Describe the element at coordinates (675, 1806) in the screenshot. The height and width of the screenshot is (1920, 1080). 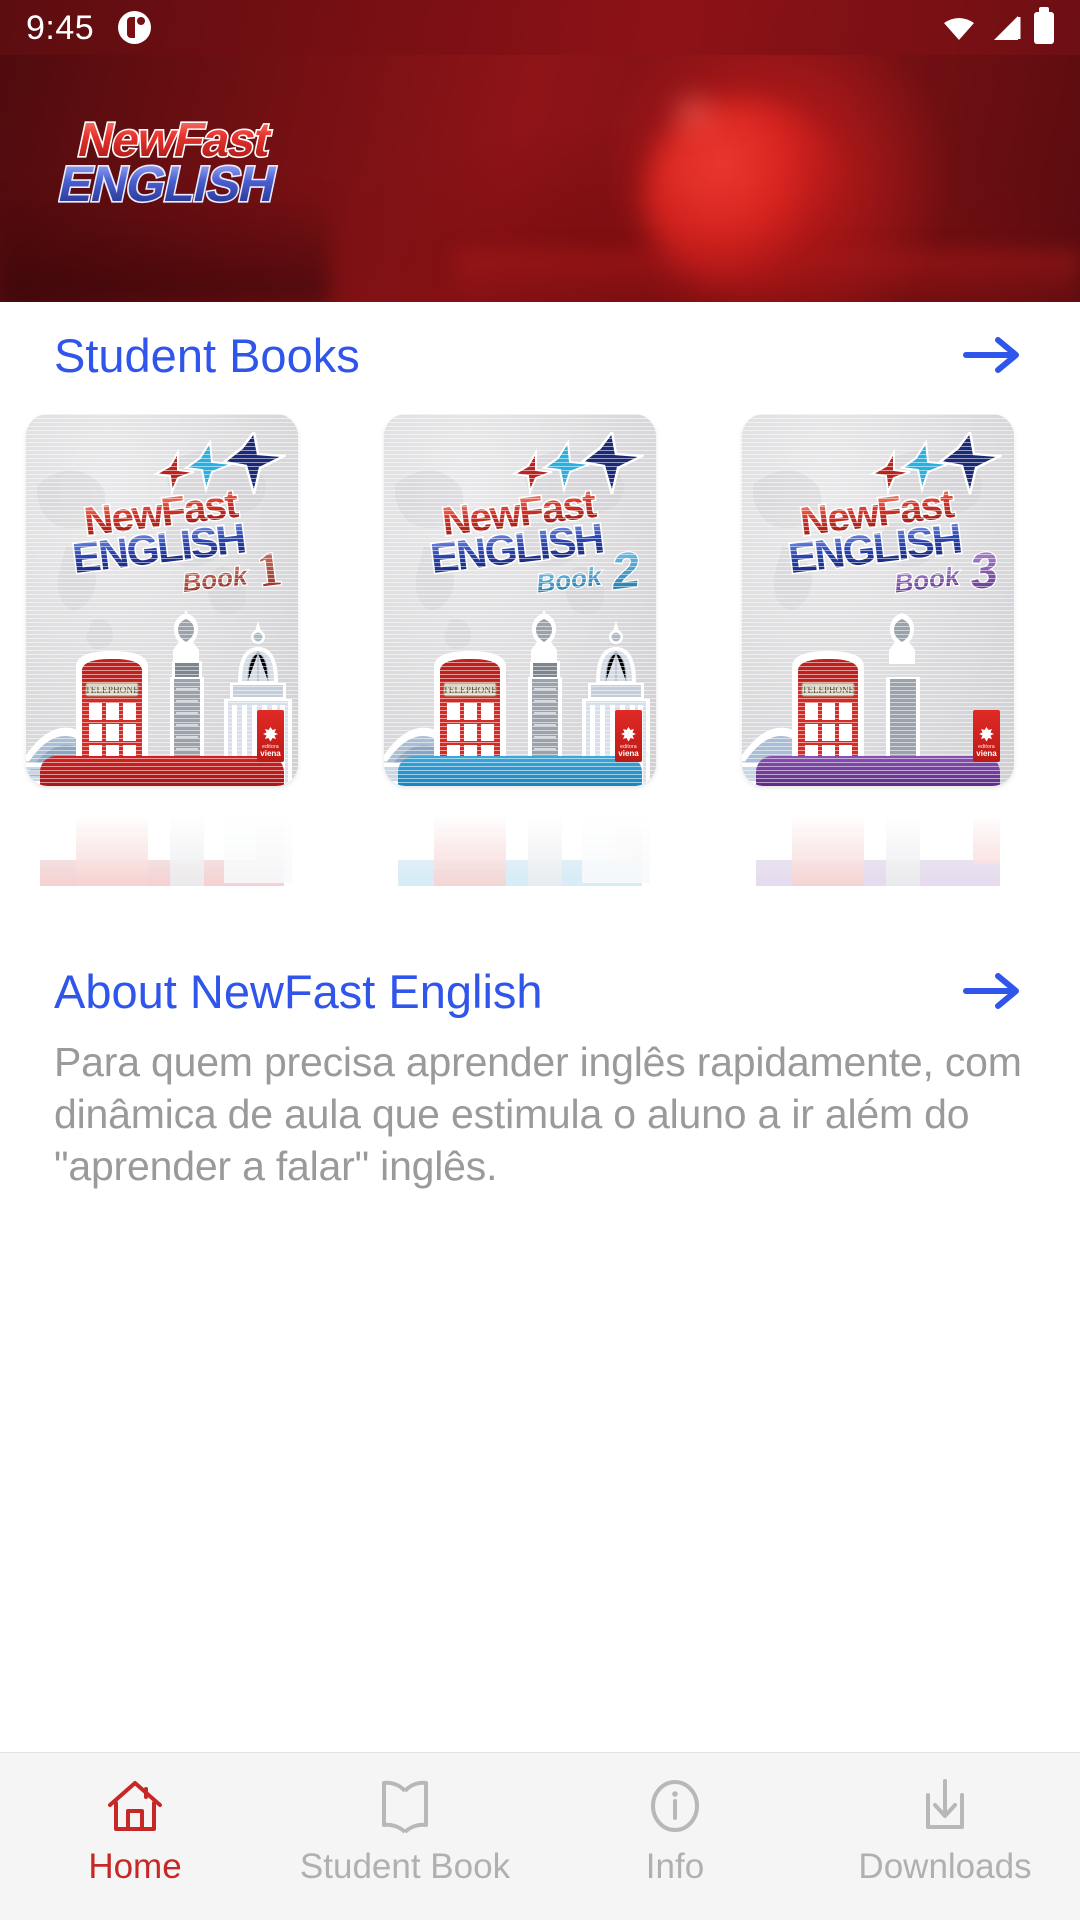
I see `info-circle-icon` at that location.